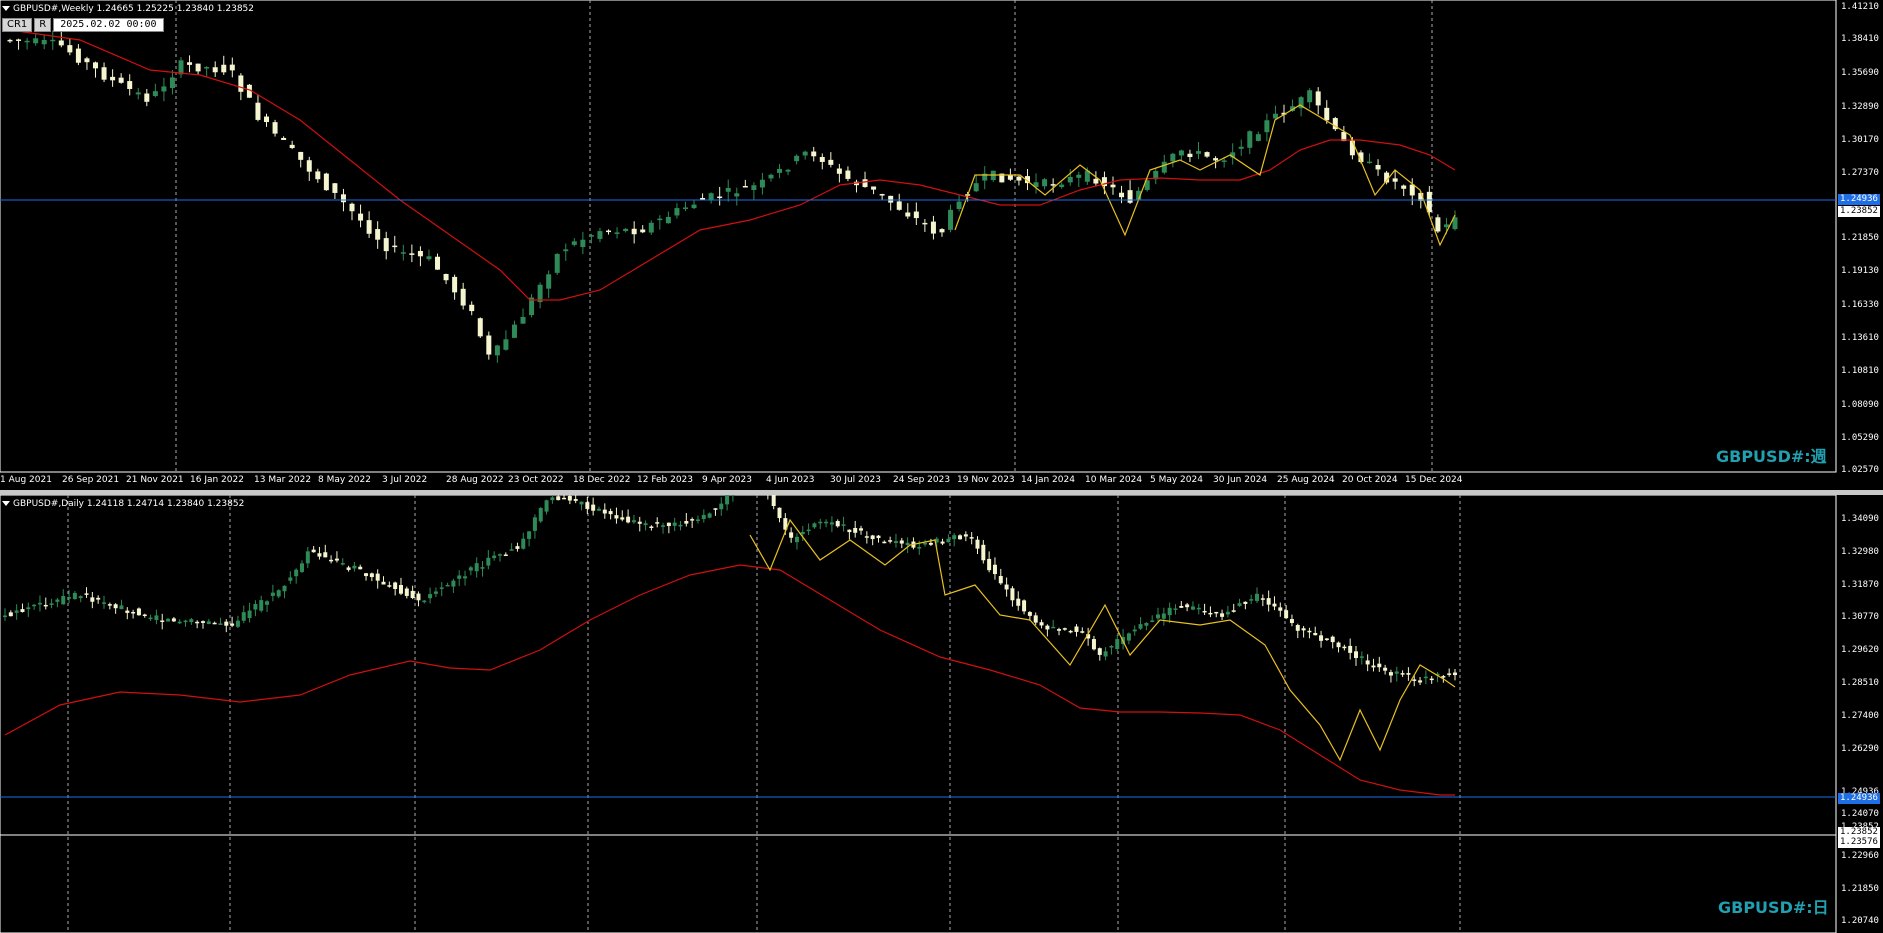 This screenshot has height=933, width=1883. Describe the element at coordinates (1860, 140) in the screenshot. I see `weekly-price-label: 1.30170` at that location.